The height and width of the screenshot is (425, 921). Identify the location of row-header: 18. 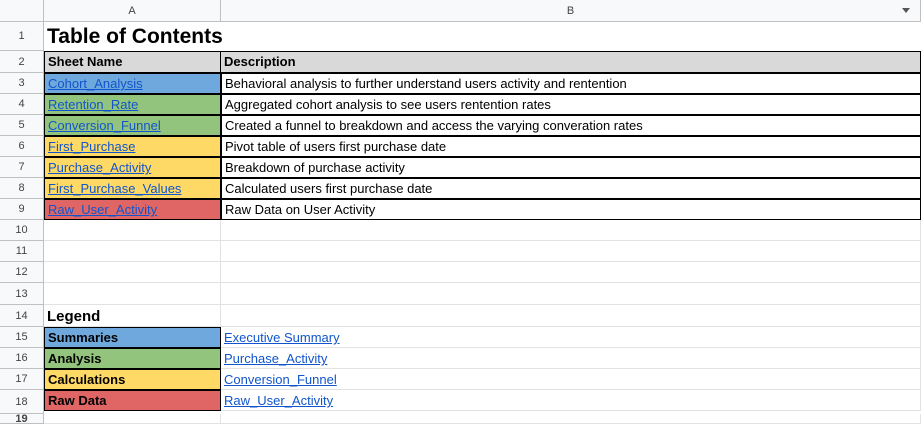
(22, 402).